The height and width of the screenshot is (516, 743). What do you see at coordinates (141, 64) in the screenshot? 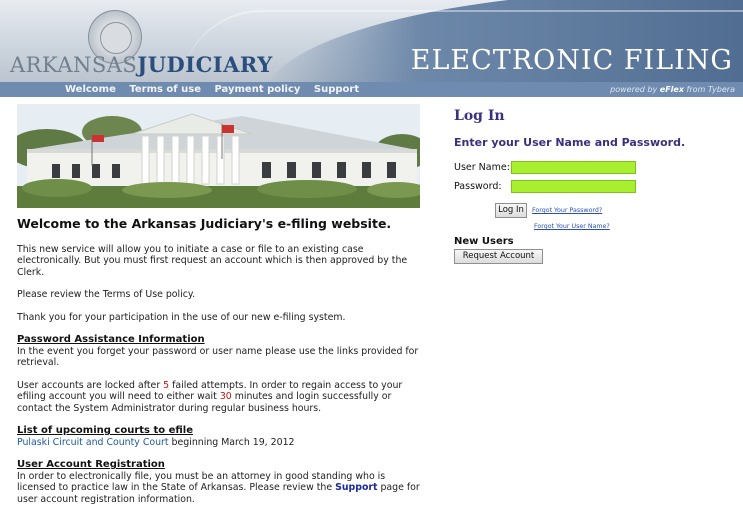
I see `site-logo: ARKANSASJUDICIARY` at bounding box center [141, 64].